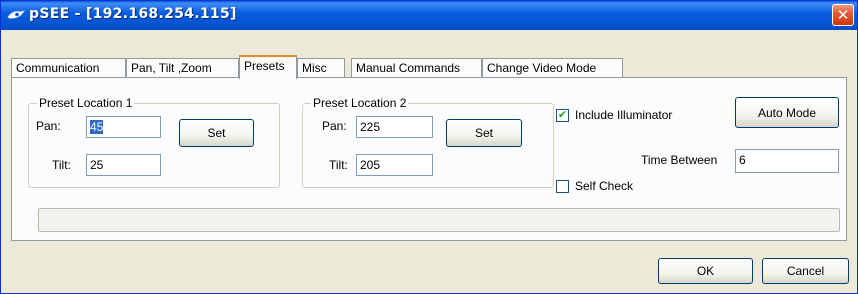 The height and width of the screenshot is (294, 858). Describe the element at coordinates (429, 15) in the screenshot. I see `title-bar: pSEE - [192.168.254.115] ✕` at that location.